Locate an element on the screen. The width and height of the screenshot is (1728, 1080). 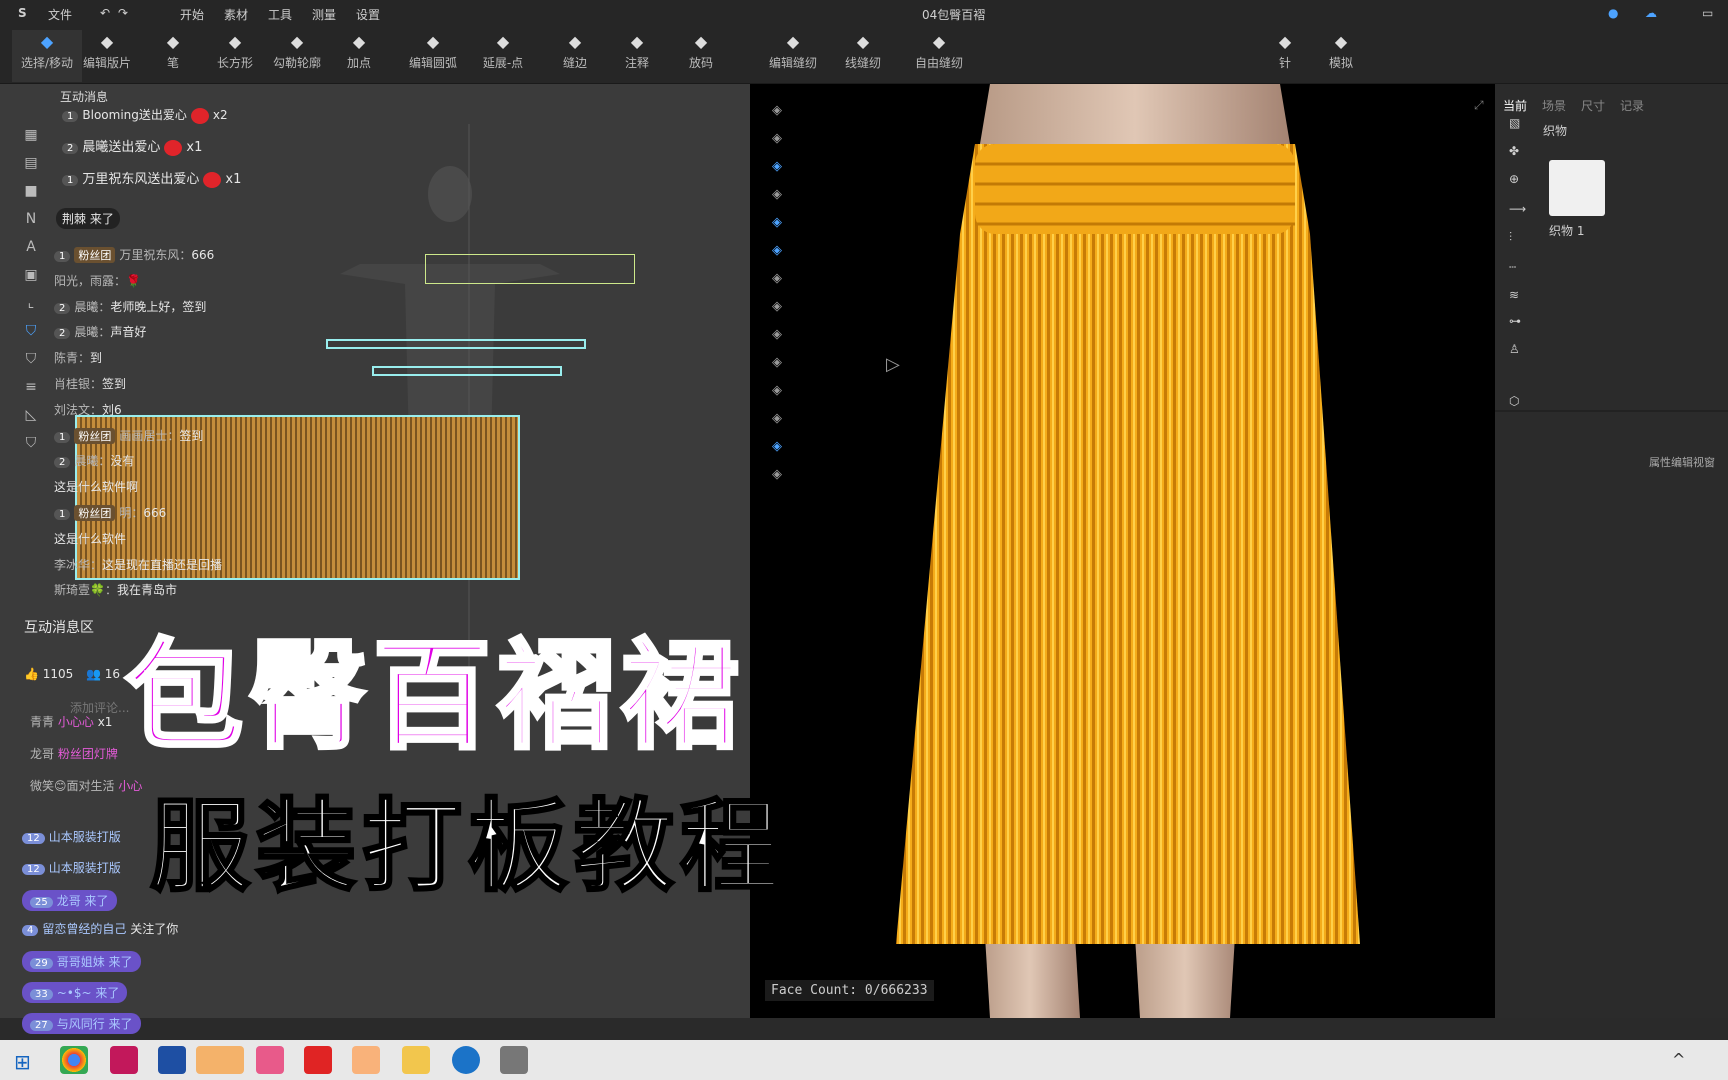
redo-icon: ↷ is located at coordinates (123, 13).